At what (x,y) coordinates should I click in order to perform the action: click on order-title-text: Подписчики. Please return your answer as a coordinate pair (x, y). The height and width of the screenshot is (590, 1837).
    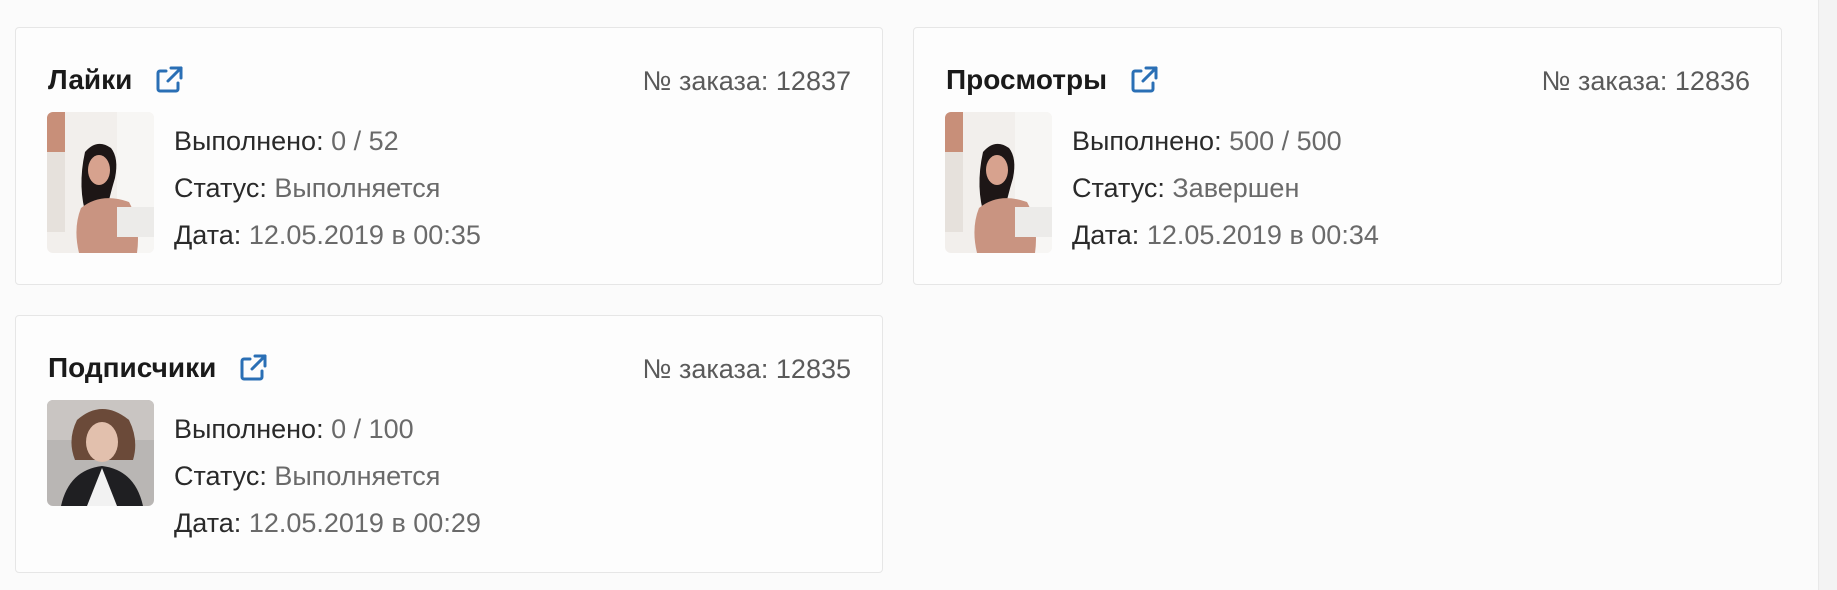
    Looking at the image, I should click on (132, 367).